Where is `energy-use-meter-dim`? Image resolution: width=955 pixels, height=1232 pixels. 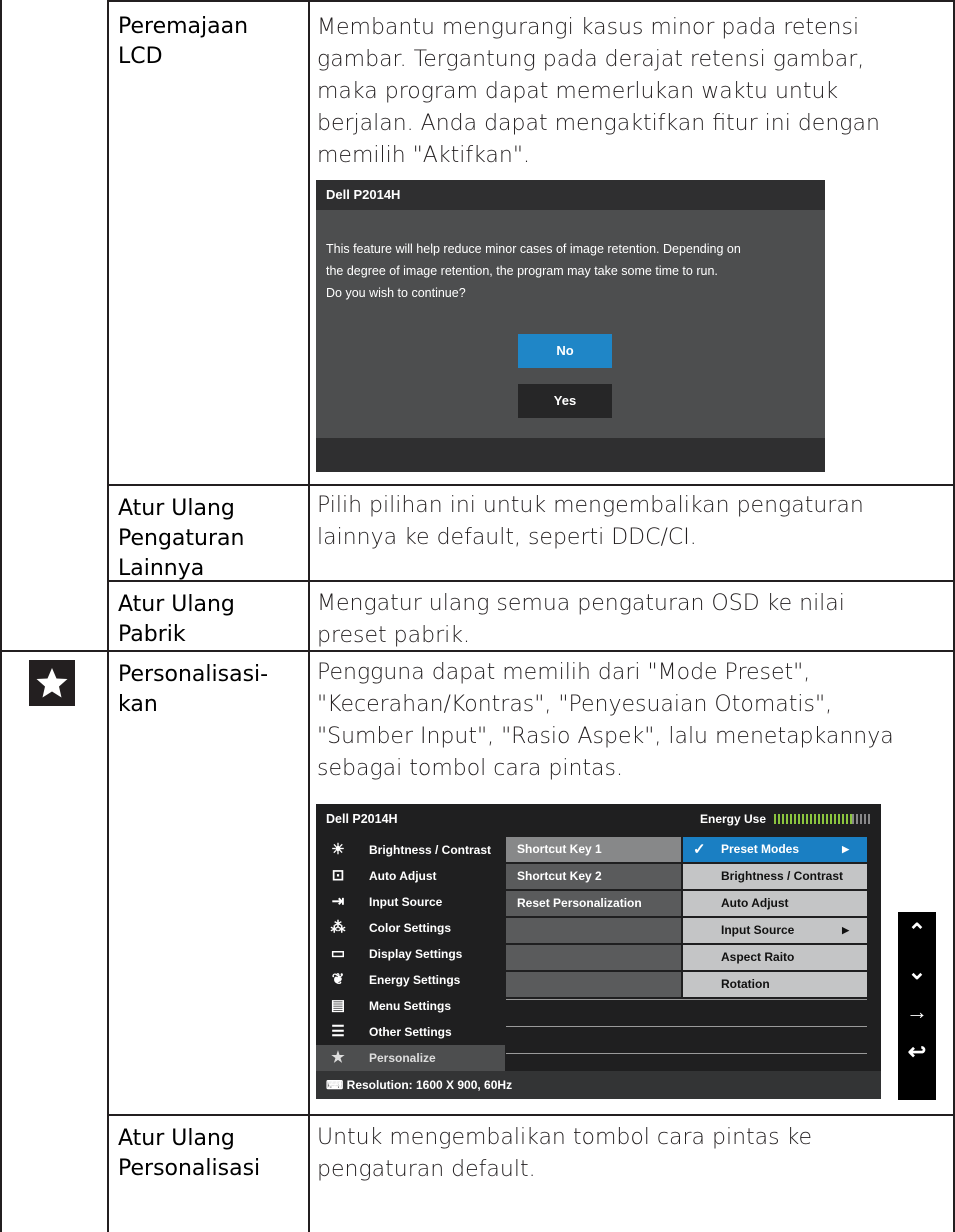
energy-use-meter-dim is located at coordinates (861, 819).